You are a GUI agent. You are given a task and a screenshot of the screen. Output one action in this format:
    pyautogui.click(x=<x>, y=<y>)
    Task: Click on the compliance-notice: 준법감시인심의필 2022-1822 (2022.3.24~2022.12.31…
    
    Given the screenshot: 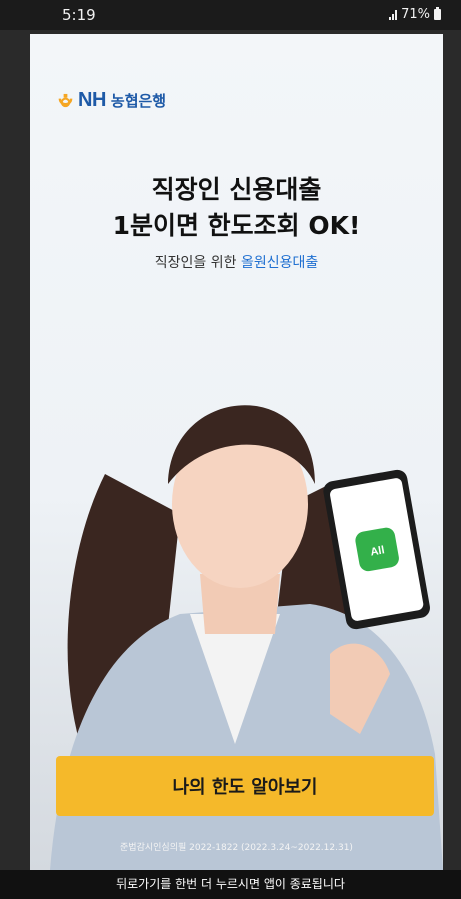 What is the action you would take?
    pyautogui.click(x=236, y=848)
    